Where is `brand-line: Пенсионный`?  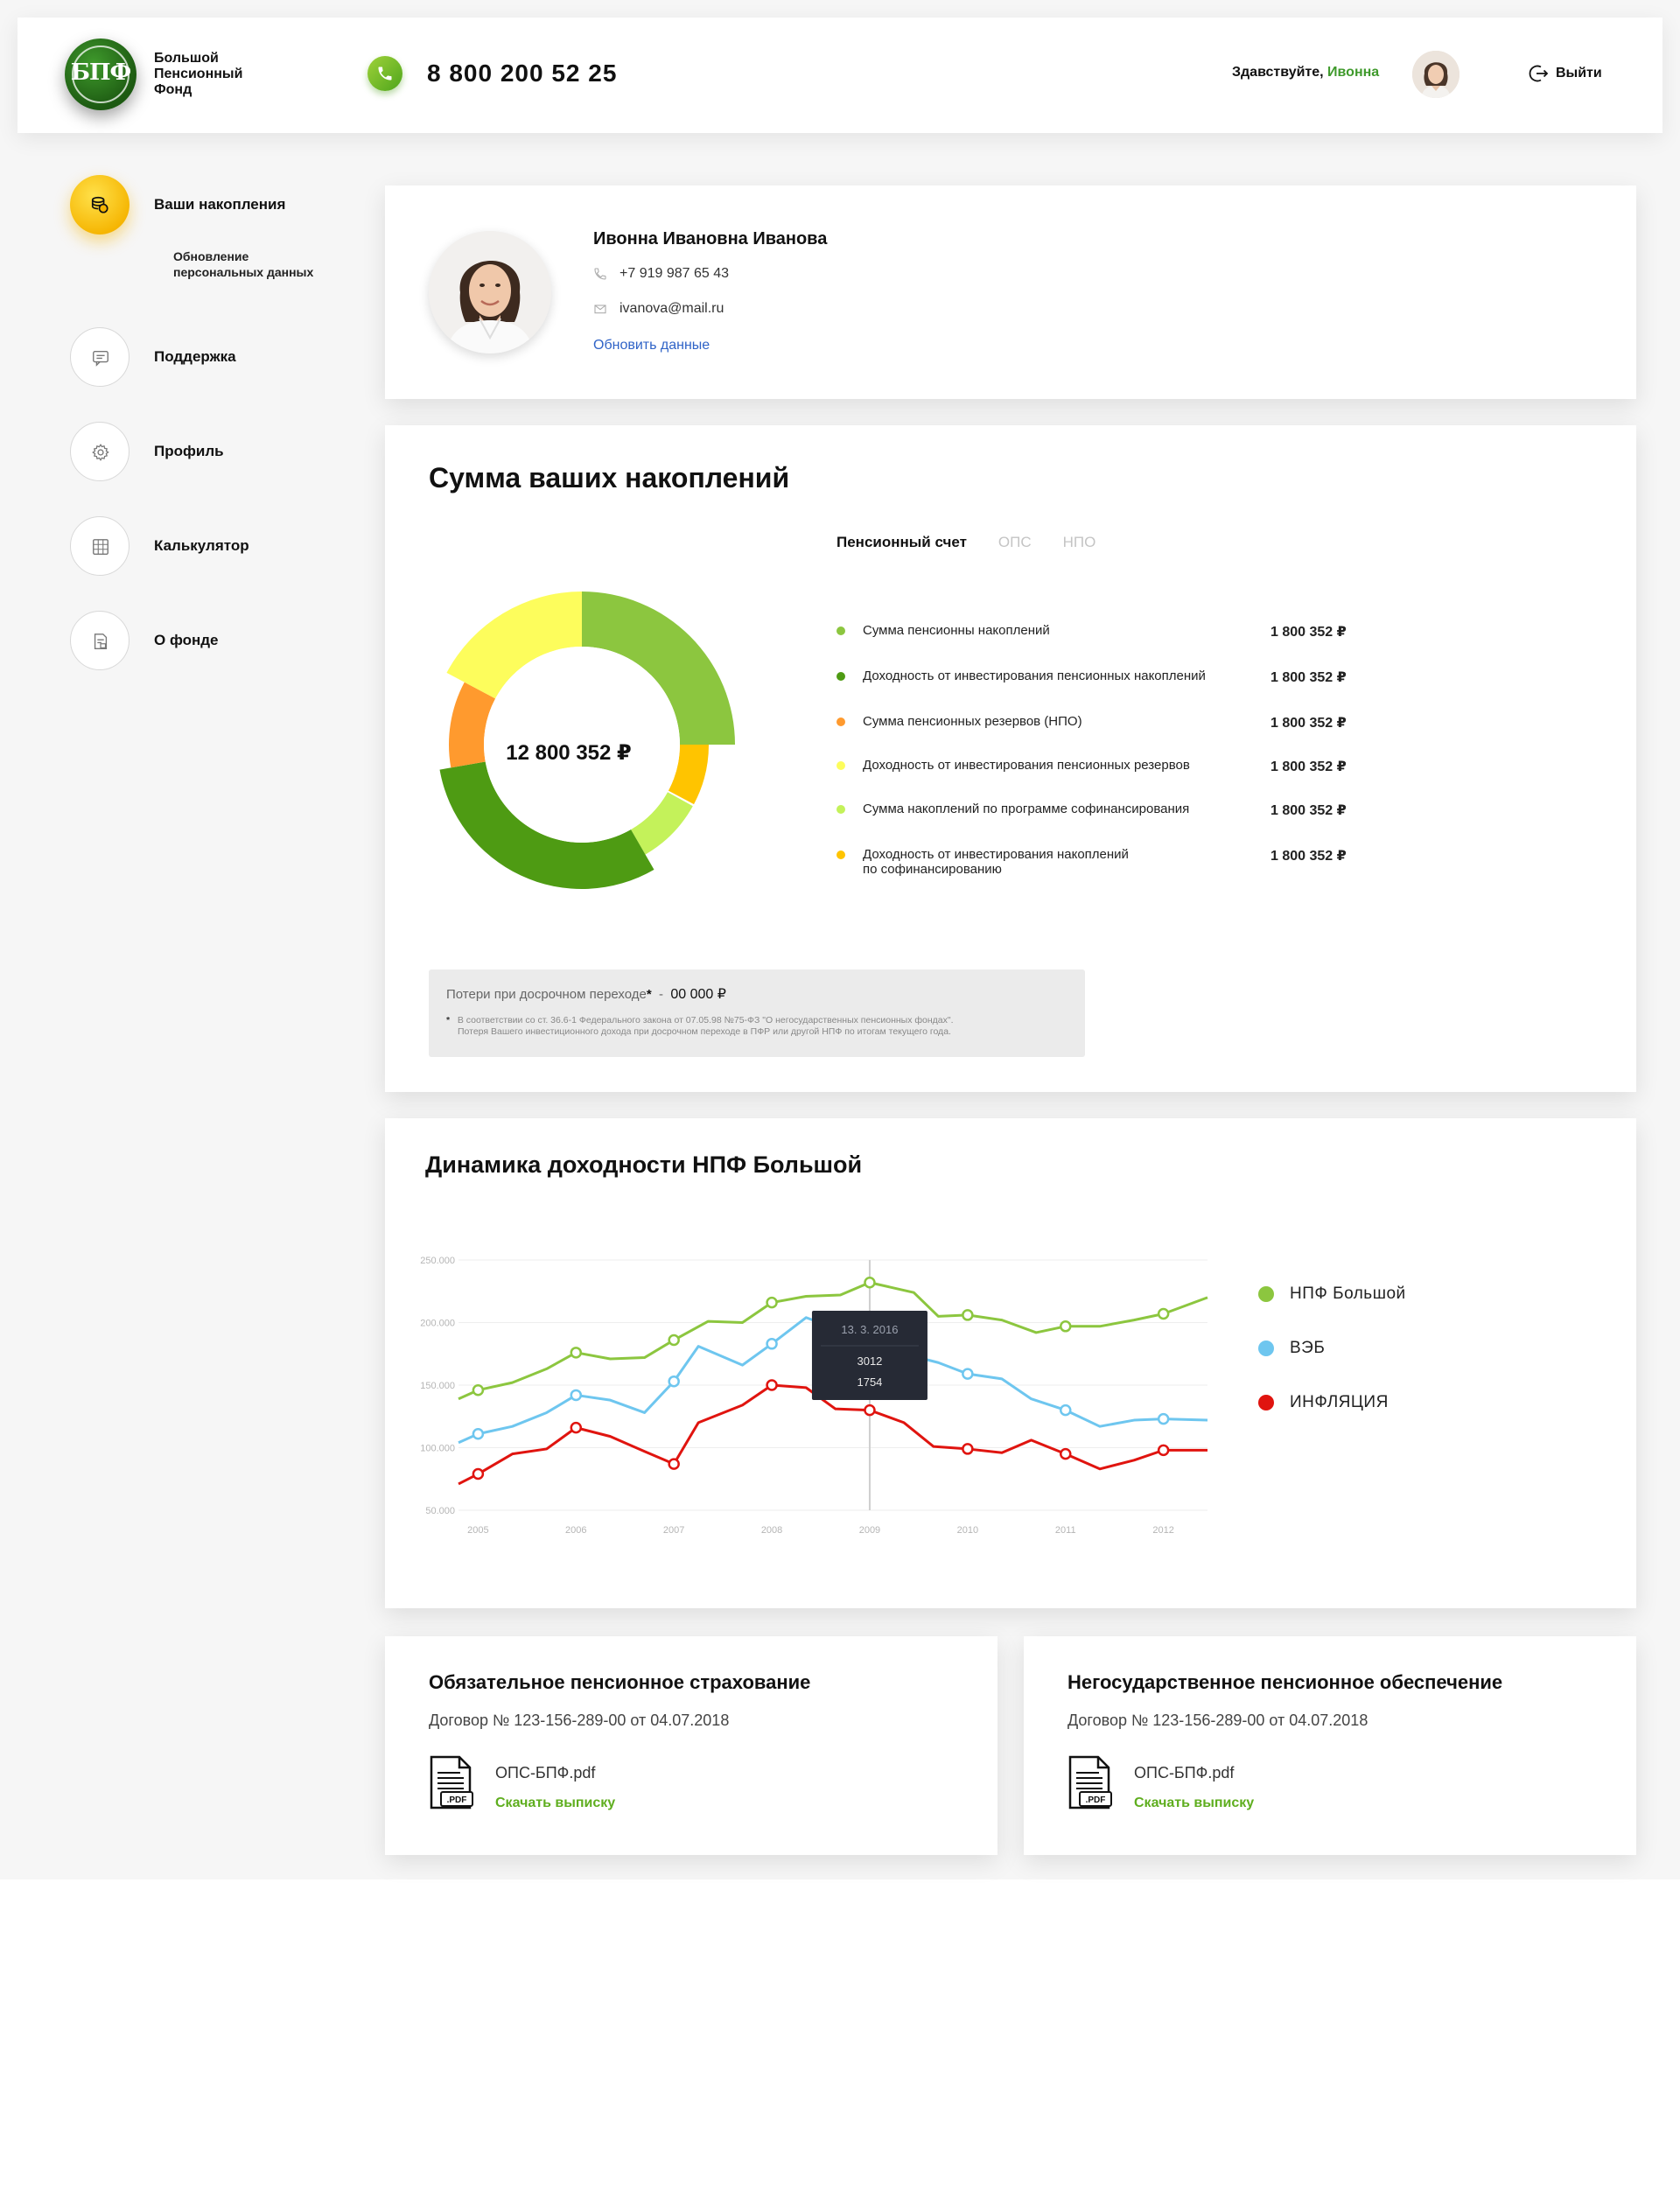
brand-line: Пенсионный is located at coordinates (198, 73).